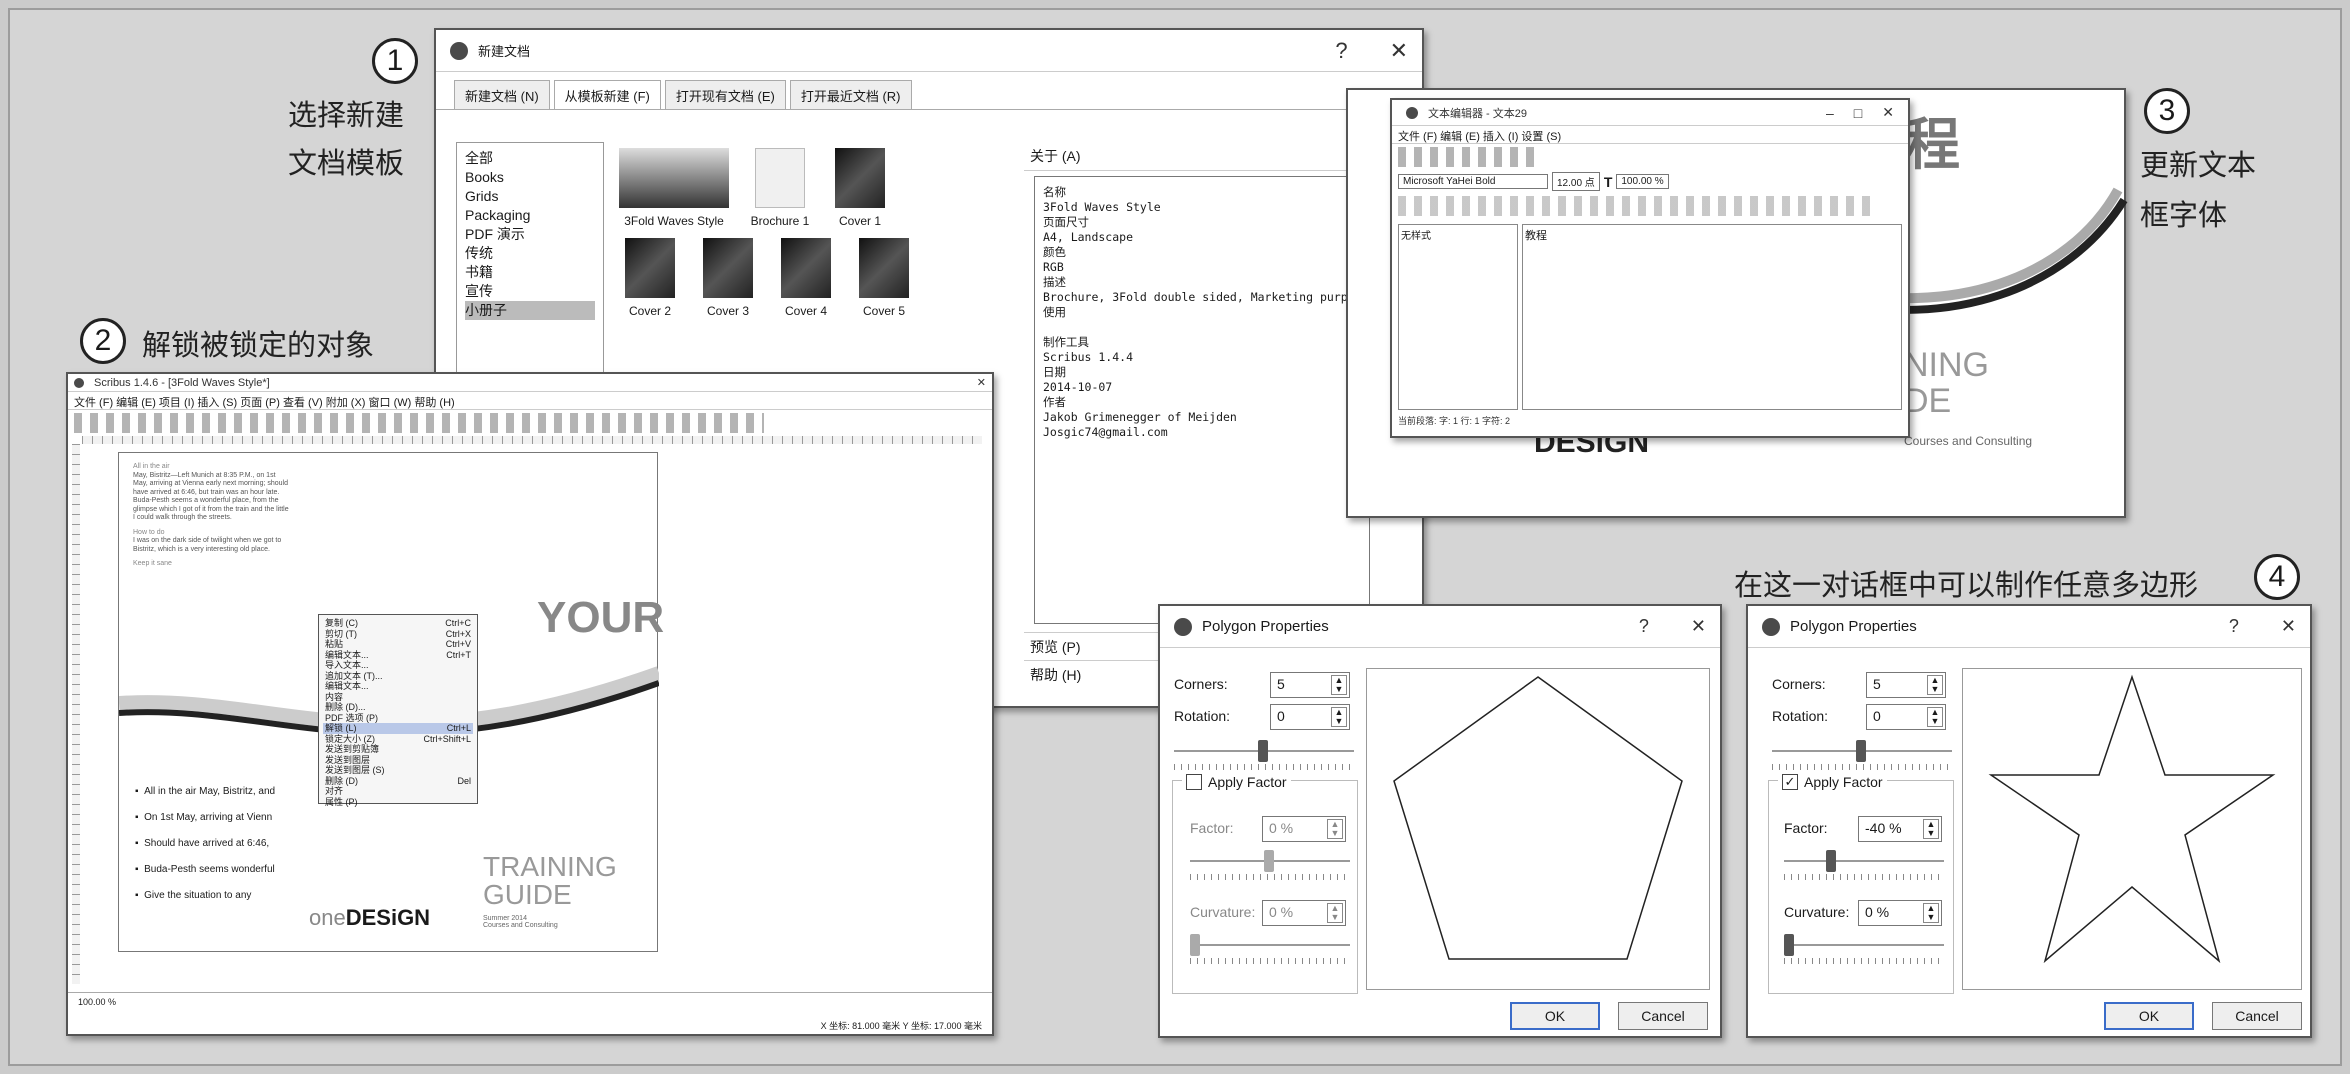  What do you see at coordinates (419, 423) in the screenshot?
I see `scribus-toolbar` at bounding box center [419, 423].